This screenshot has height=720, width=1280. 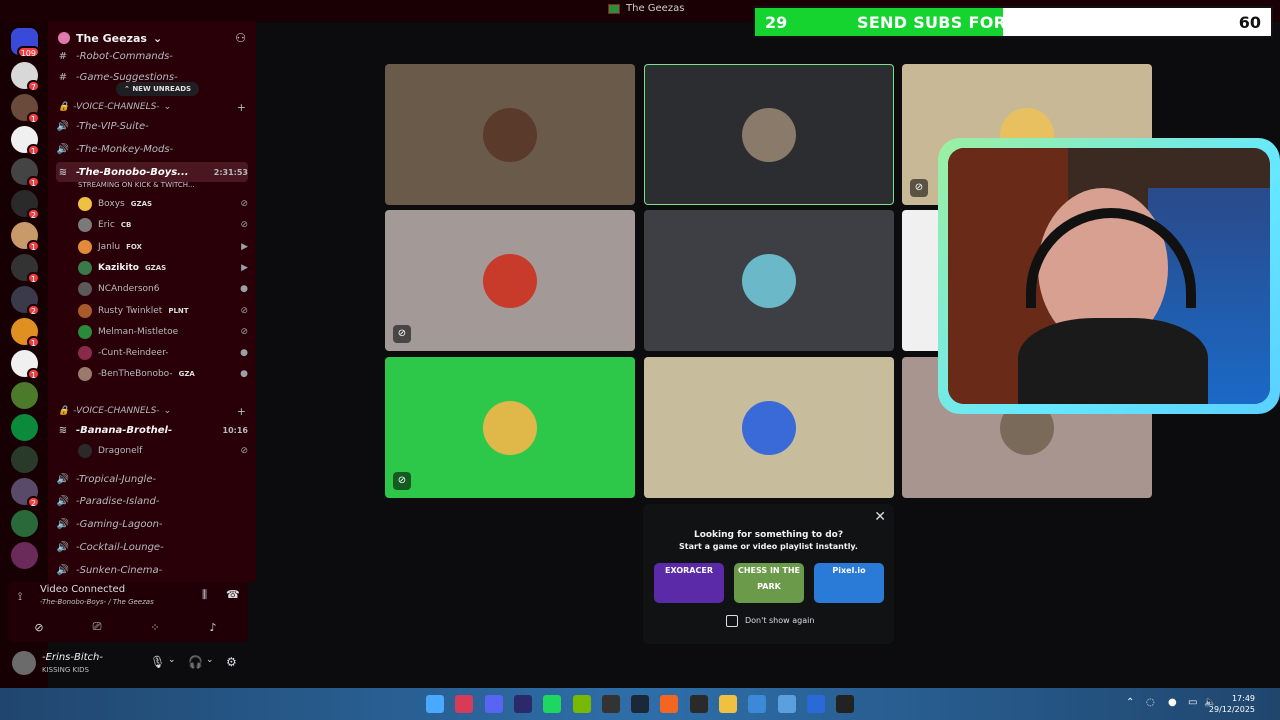 I want to click on voice-channel: 🔊 -Gaming-Lagoon-, so click(x=152, y=525).